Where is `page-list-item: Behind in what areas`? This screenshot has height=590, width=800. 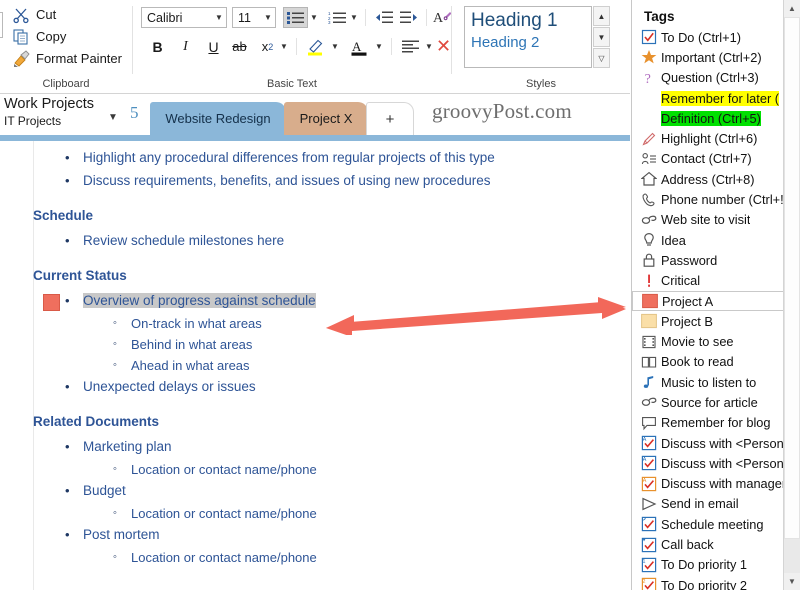
page-list-item: Behind in what areas is located at coordinates (191, 344).